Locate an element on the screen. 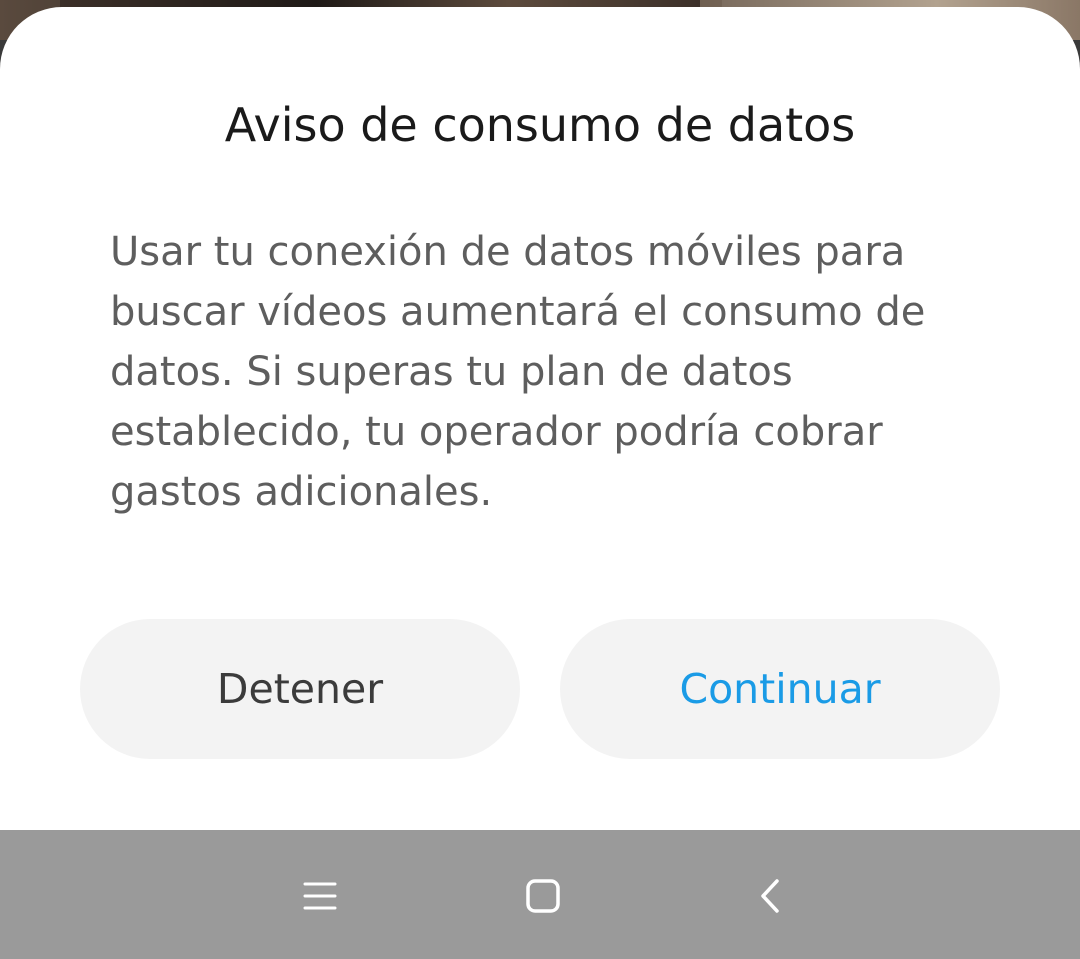  navigation-bar is located at coordinates (540, 894).